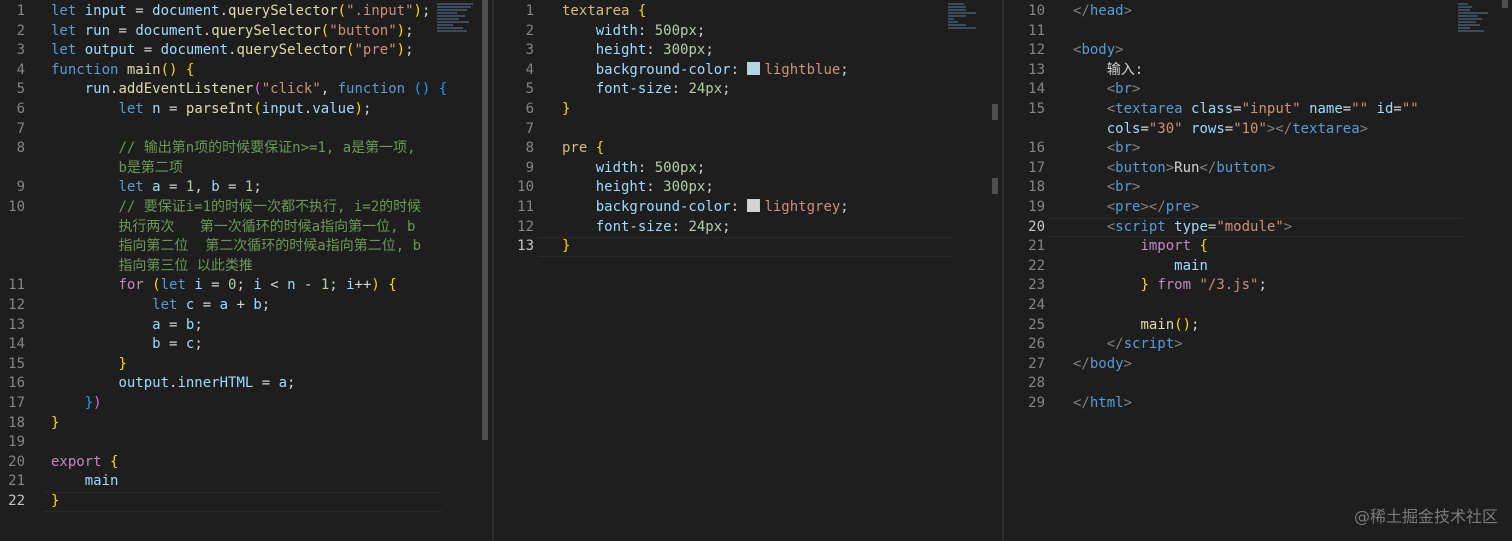  I want to click on html-minimap, so click(1478, 37).